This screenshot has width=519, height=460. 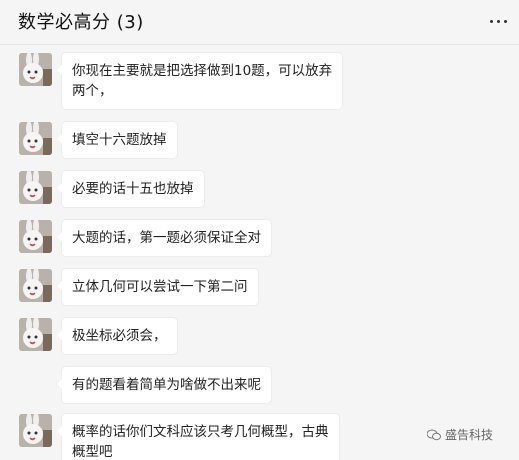 I want to click on message-bubble: 填空十六题放掉, so click(x=117, y=140).